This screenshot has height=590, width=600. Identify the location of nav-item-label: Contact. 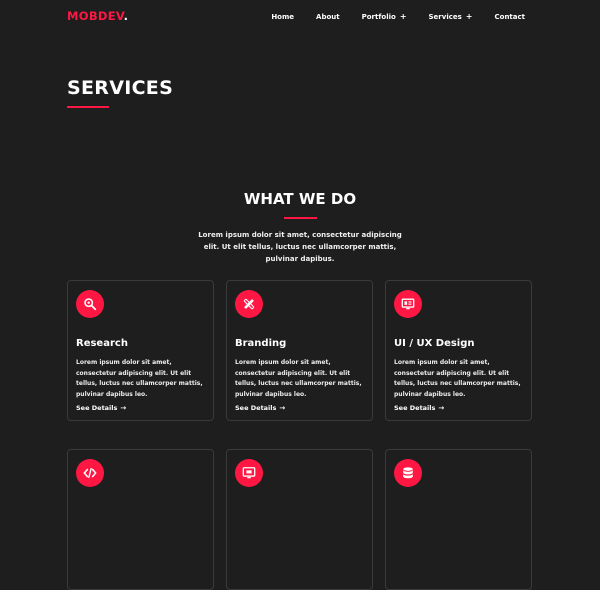
(510, 16).